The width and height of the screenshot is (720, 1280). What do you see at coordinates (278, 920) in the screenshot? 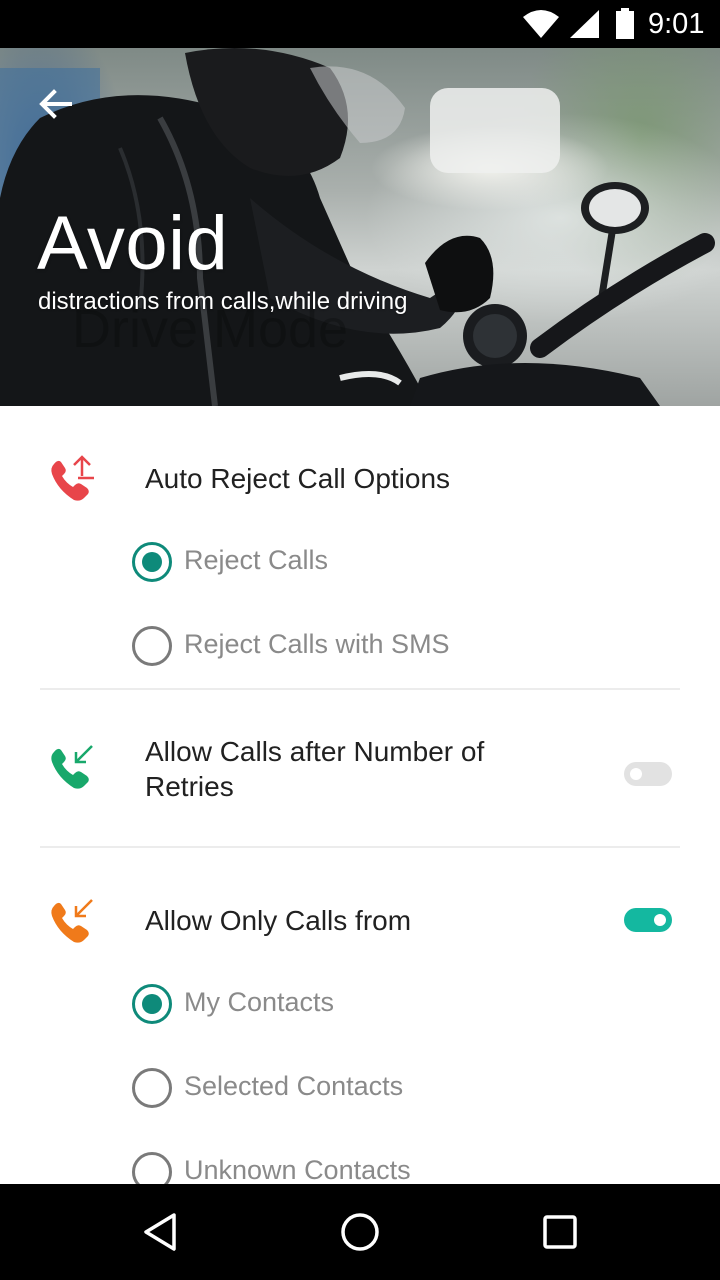
I see `allow-only-title: Allow Only Calls from` at bounding box center [278, 920].